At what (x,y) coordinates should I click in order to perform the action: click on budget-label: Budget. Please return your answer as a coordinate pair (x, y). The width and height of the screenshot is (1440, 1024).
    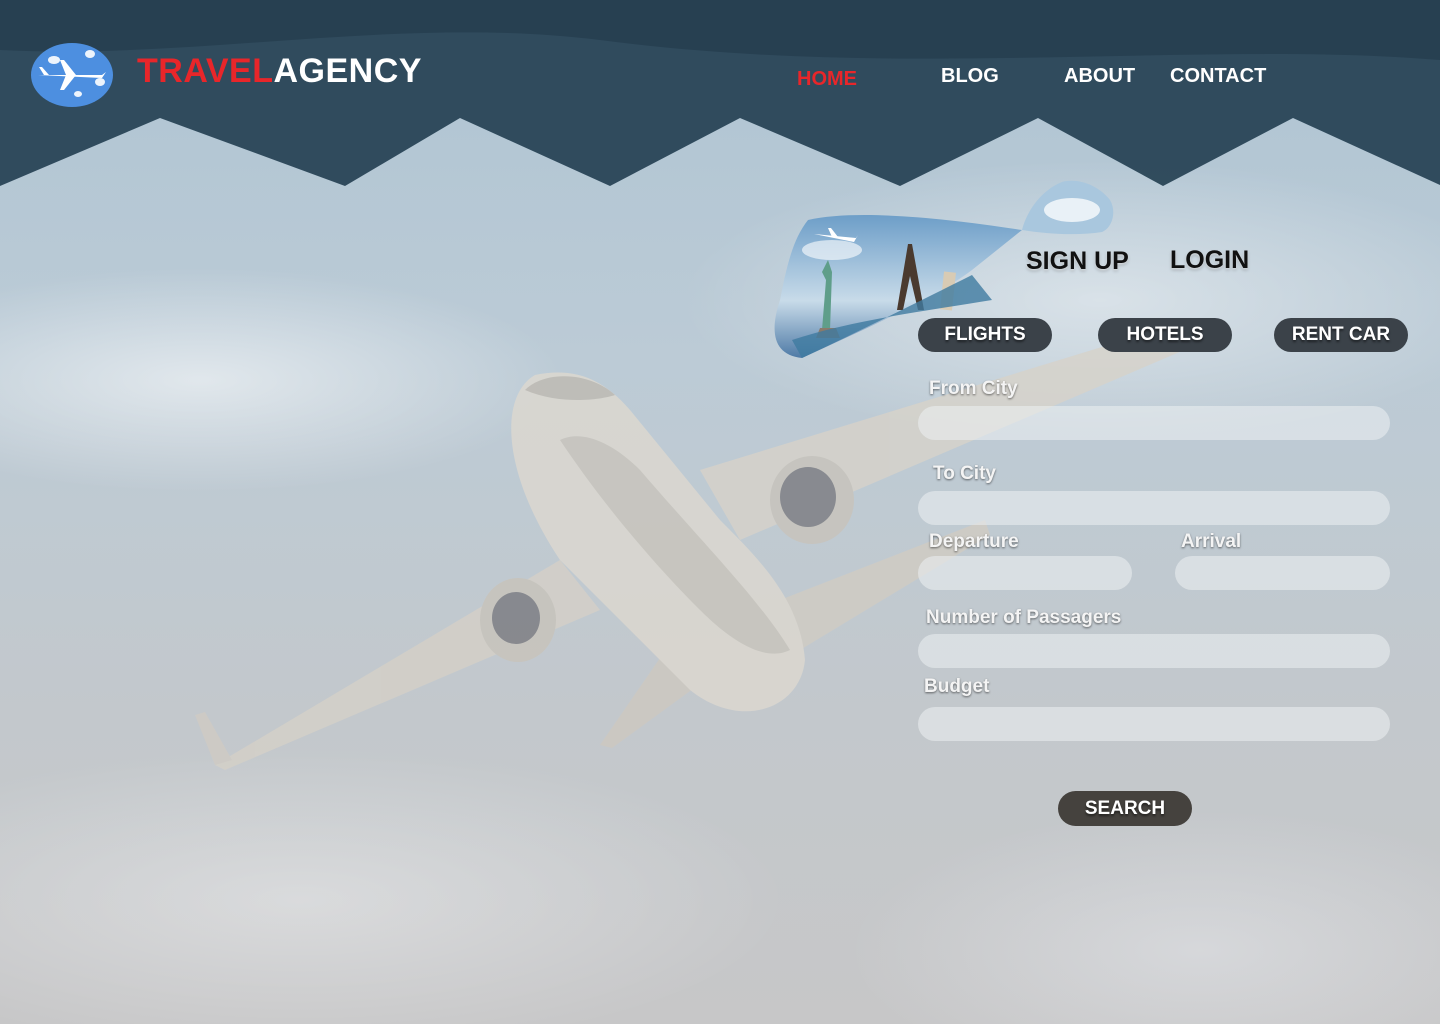
    Looking at the image, I should click on (957, 686).